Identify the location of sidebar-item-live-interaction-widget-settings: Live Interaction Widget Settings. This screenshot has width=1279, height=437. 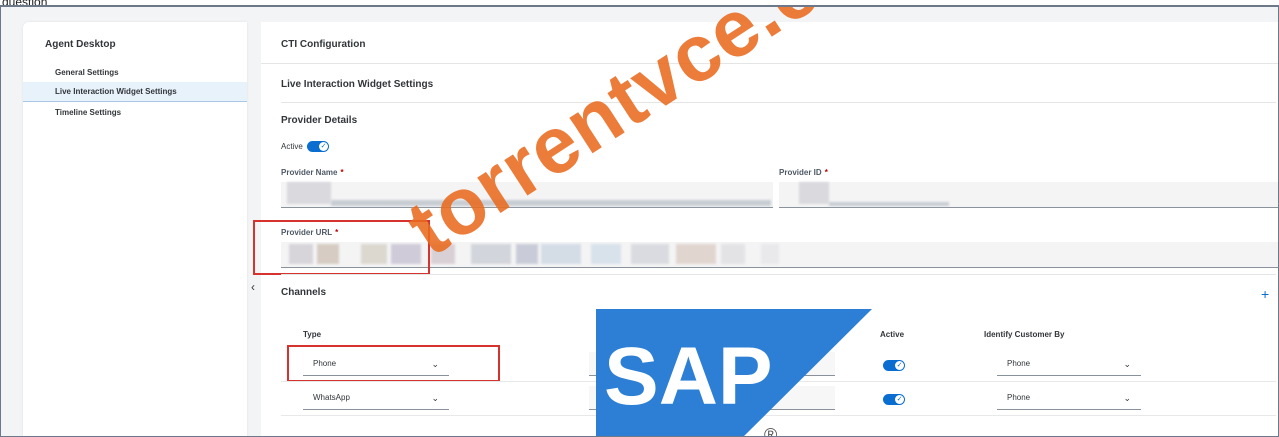
(135, 92).